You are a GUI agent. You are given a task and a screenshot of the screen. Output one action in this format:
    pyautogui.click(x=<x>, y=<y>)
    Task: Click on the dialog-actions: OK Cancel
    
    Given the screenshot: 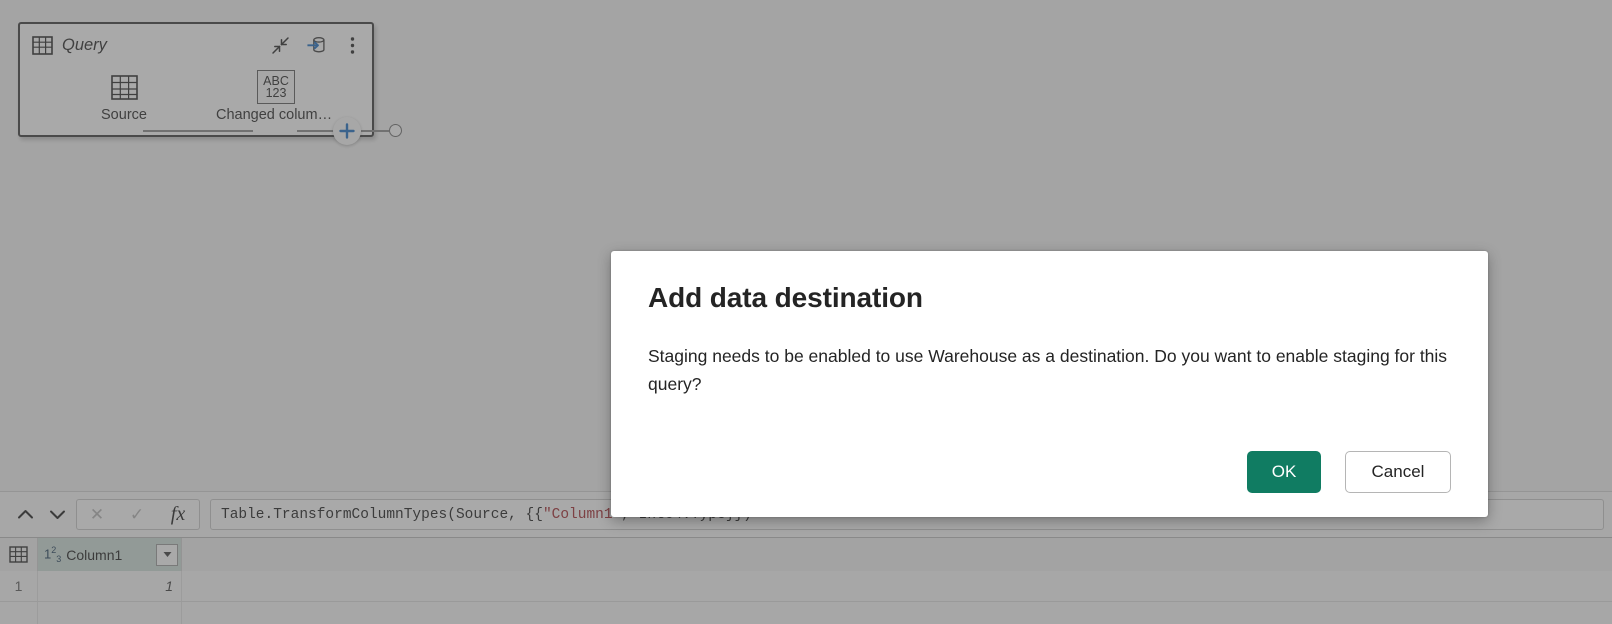 What is the action you would take?
    pyautogui.click(x=1349, y=472)
    